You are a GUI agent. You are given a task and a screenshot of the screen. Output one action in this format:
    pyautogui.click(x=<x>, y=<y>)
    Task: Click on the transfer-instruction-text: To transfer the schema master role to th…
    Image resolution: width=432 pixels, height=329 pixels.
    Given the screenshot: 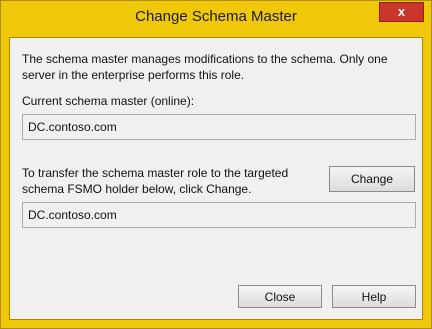 What is the action you would take?
    pyautogui.click(x=155, y=181)
    